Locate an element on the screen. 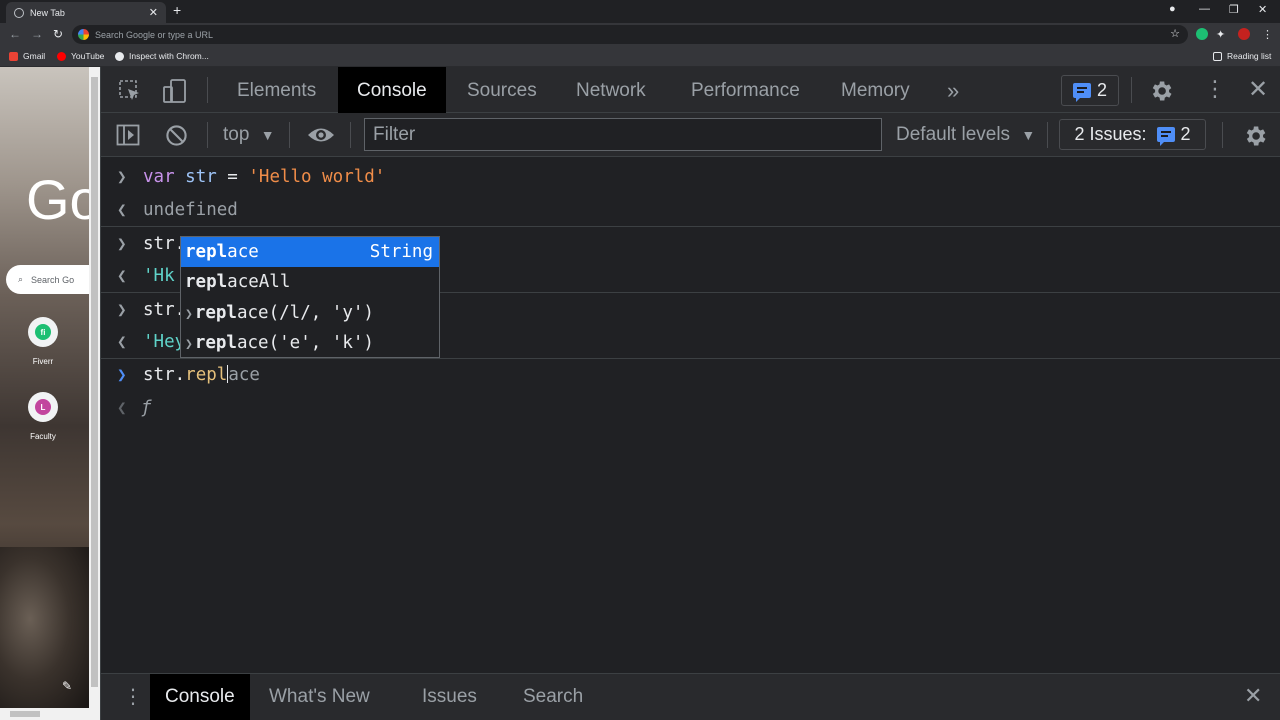  shortcut-fiverr: fi Fiverr is located at coordinates (43, 341).